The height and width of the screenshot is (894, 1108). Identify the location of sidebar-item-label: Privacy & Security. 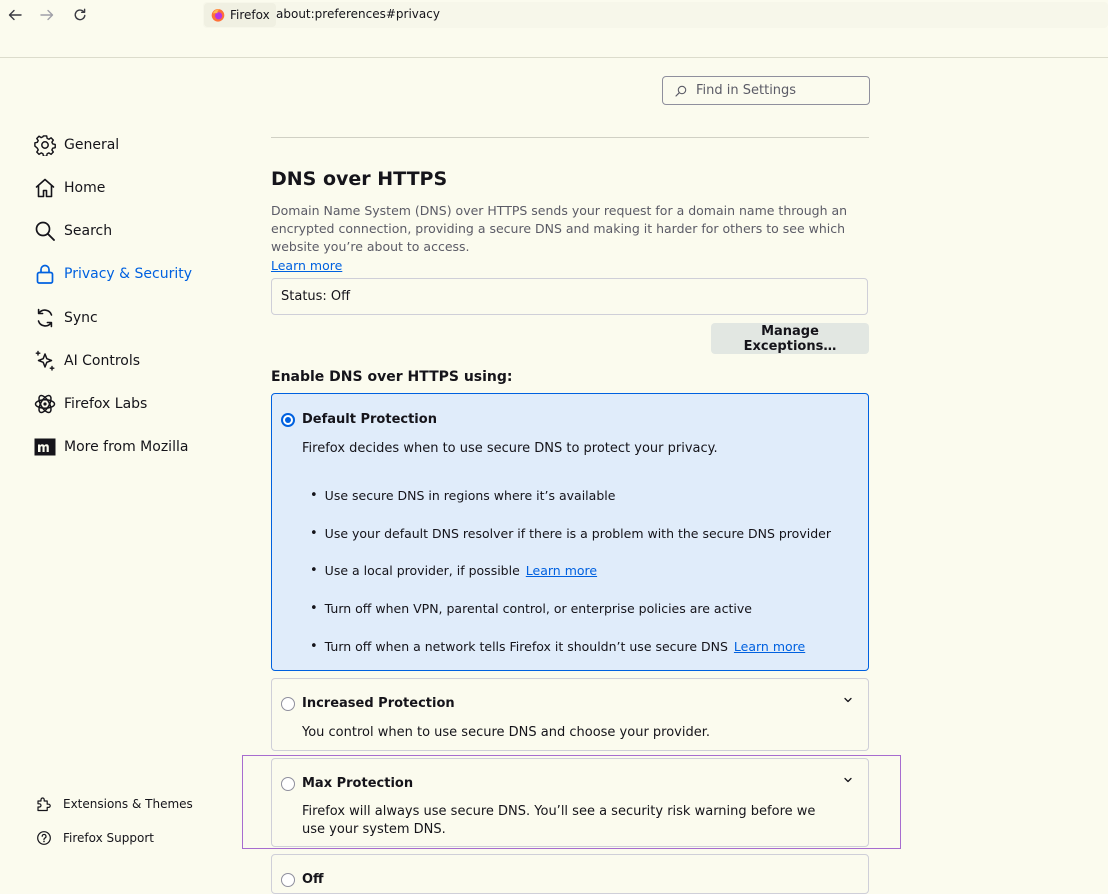
(128, 274).